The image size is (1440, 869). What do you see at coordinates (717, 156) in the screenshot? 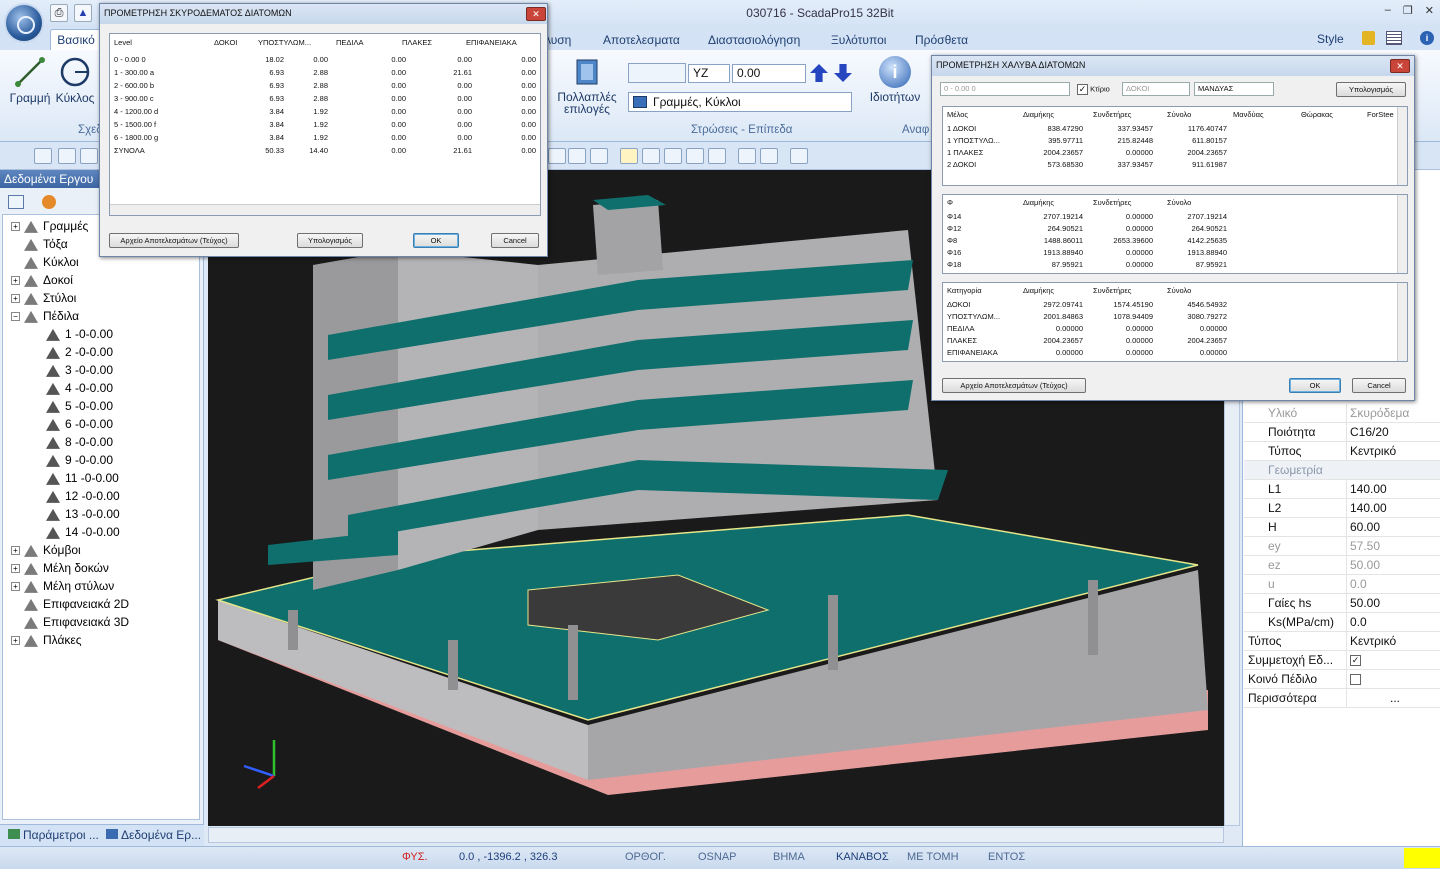
I see `grid-icon` at bounding box center [717, 156].